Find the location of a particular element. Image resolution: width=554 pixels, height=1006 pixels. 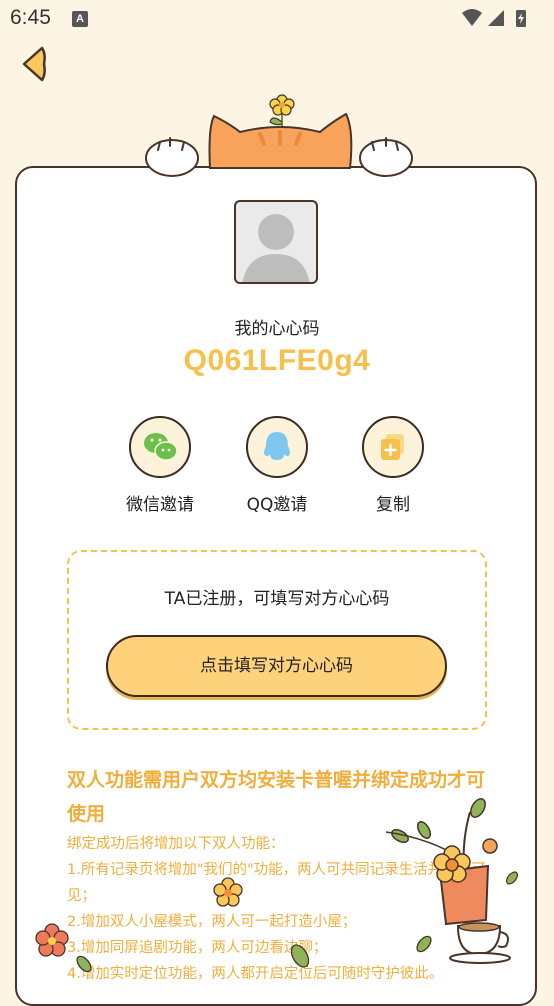

notification-icon: A is located at coordinates (80, 19).